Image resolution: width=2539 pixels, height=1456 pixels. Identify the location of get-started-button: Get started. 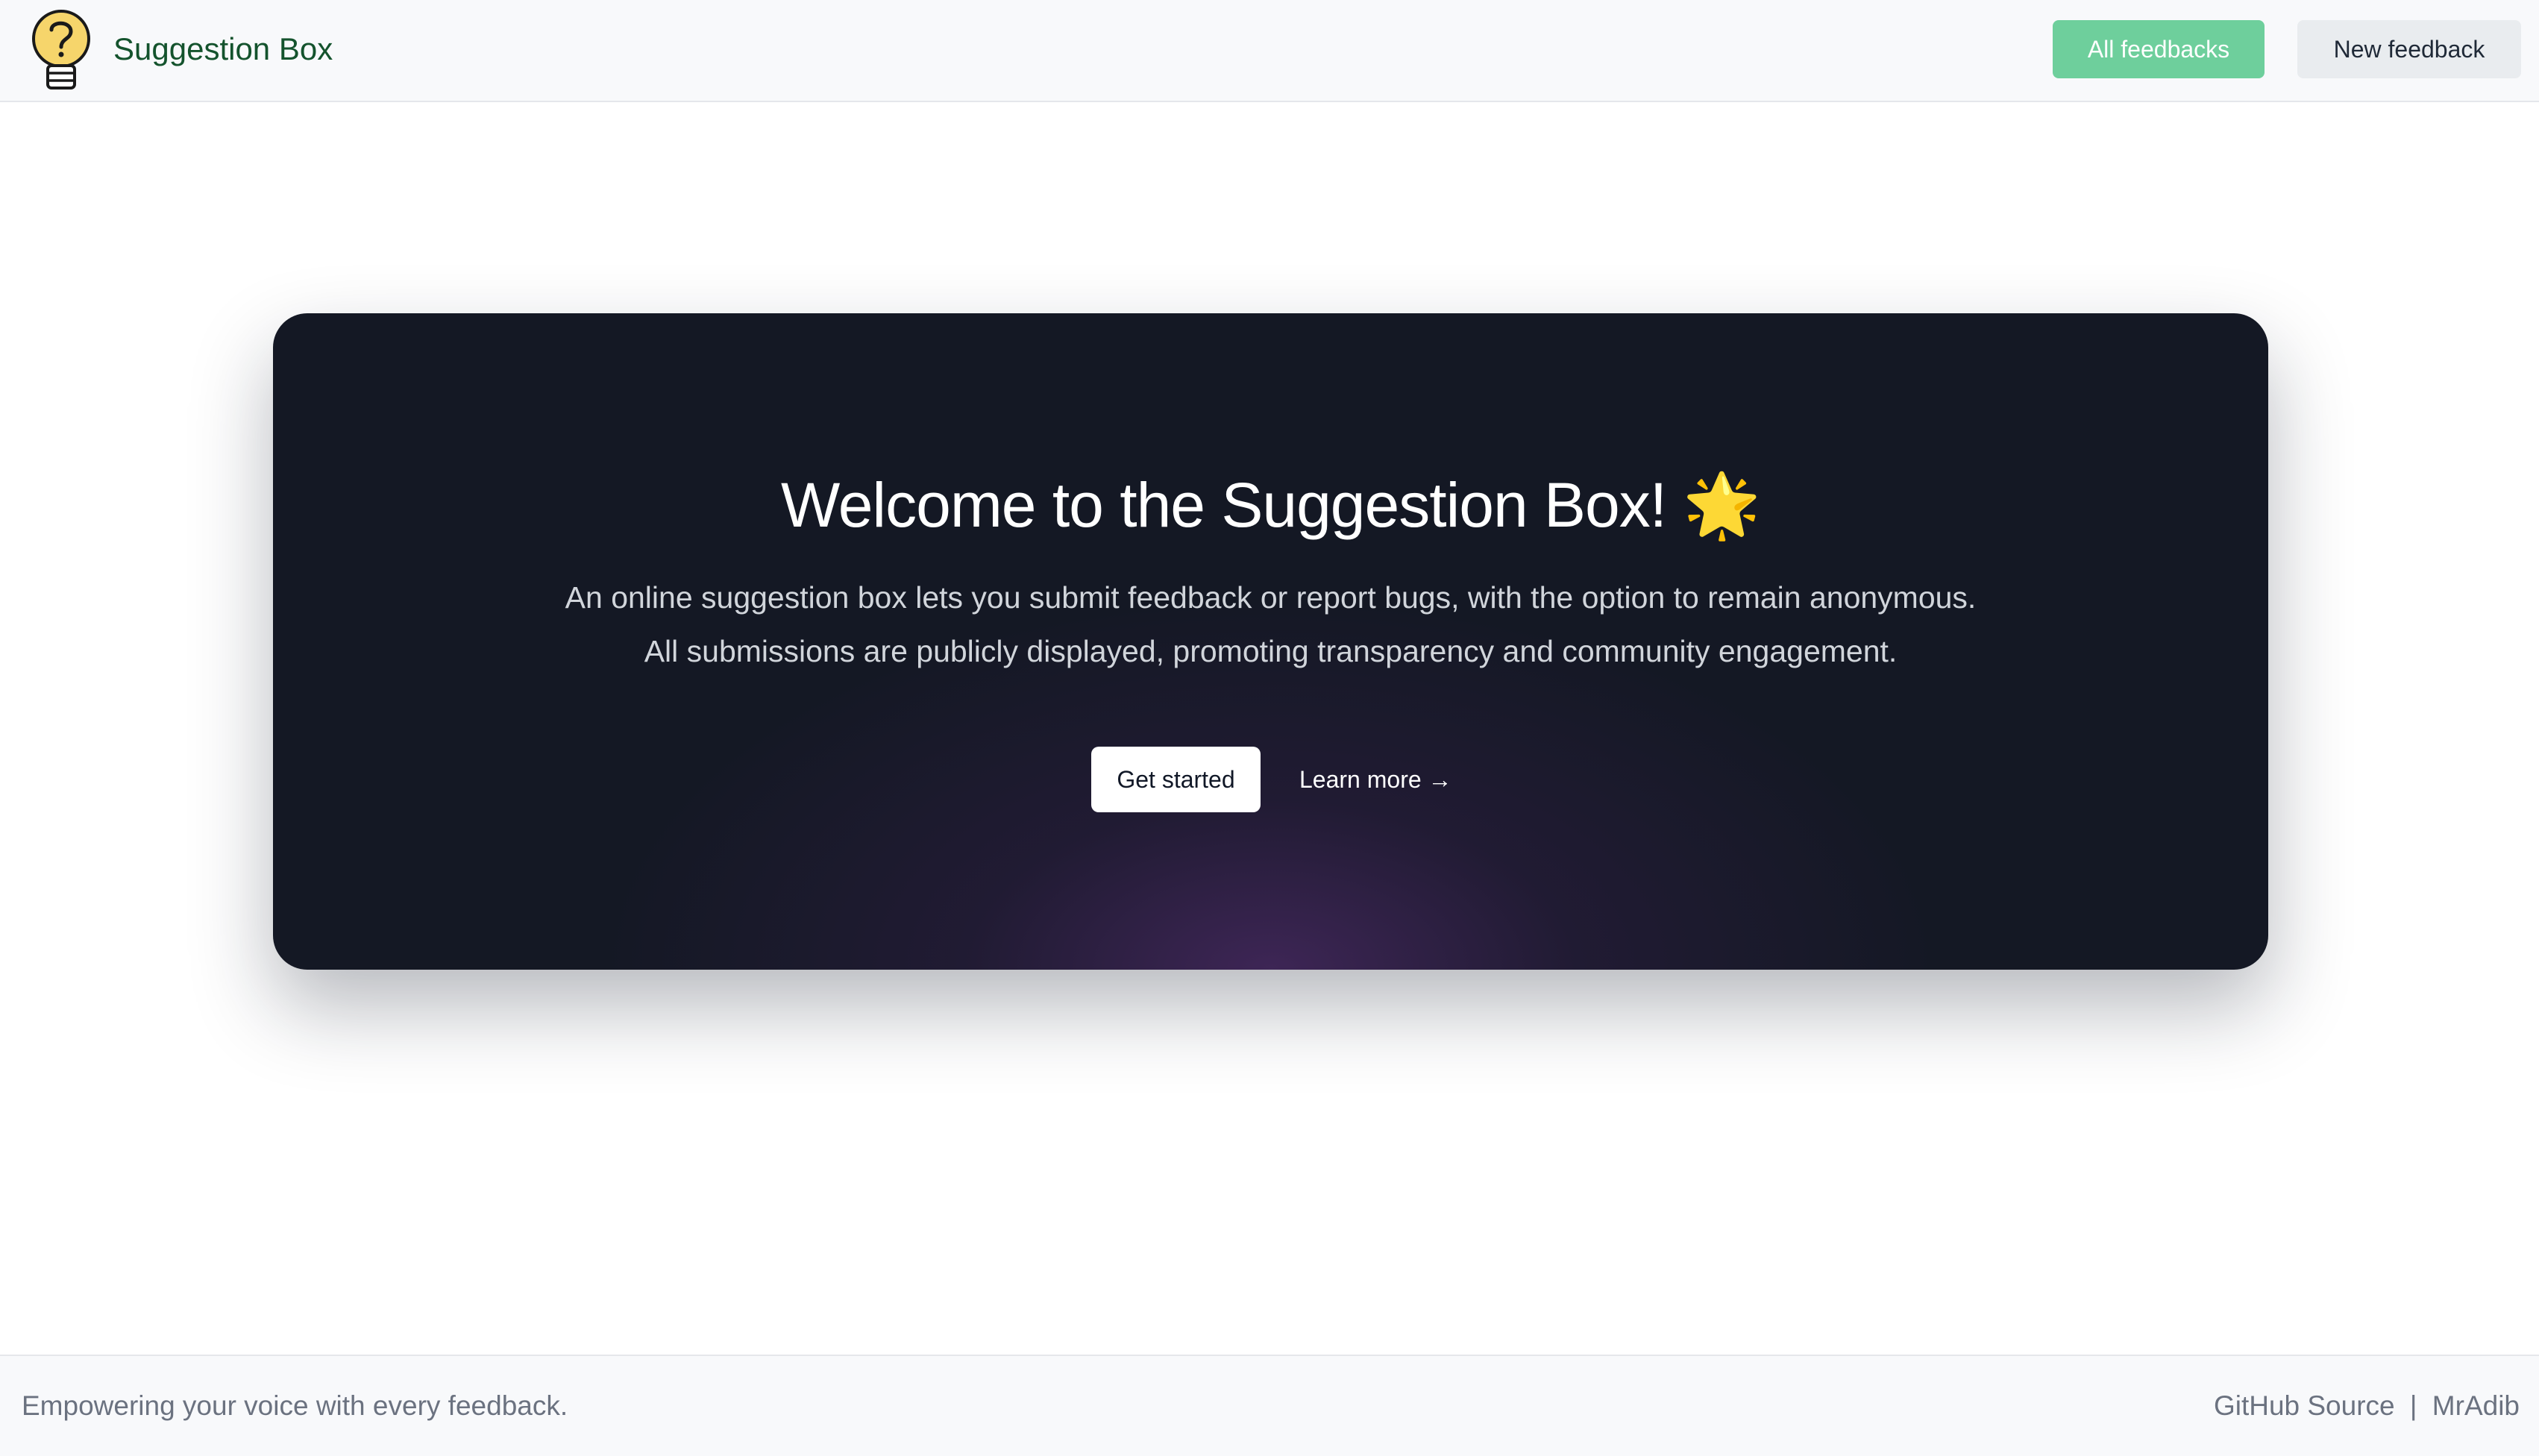
(1176, 779).